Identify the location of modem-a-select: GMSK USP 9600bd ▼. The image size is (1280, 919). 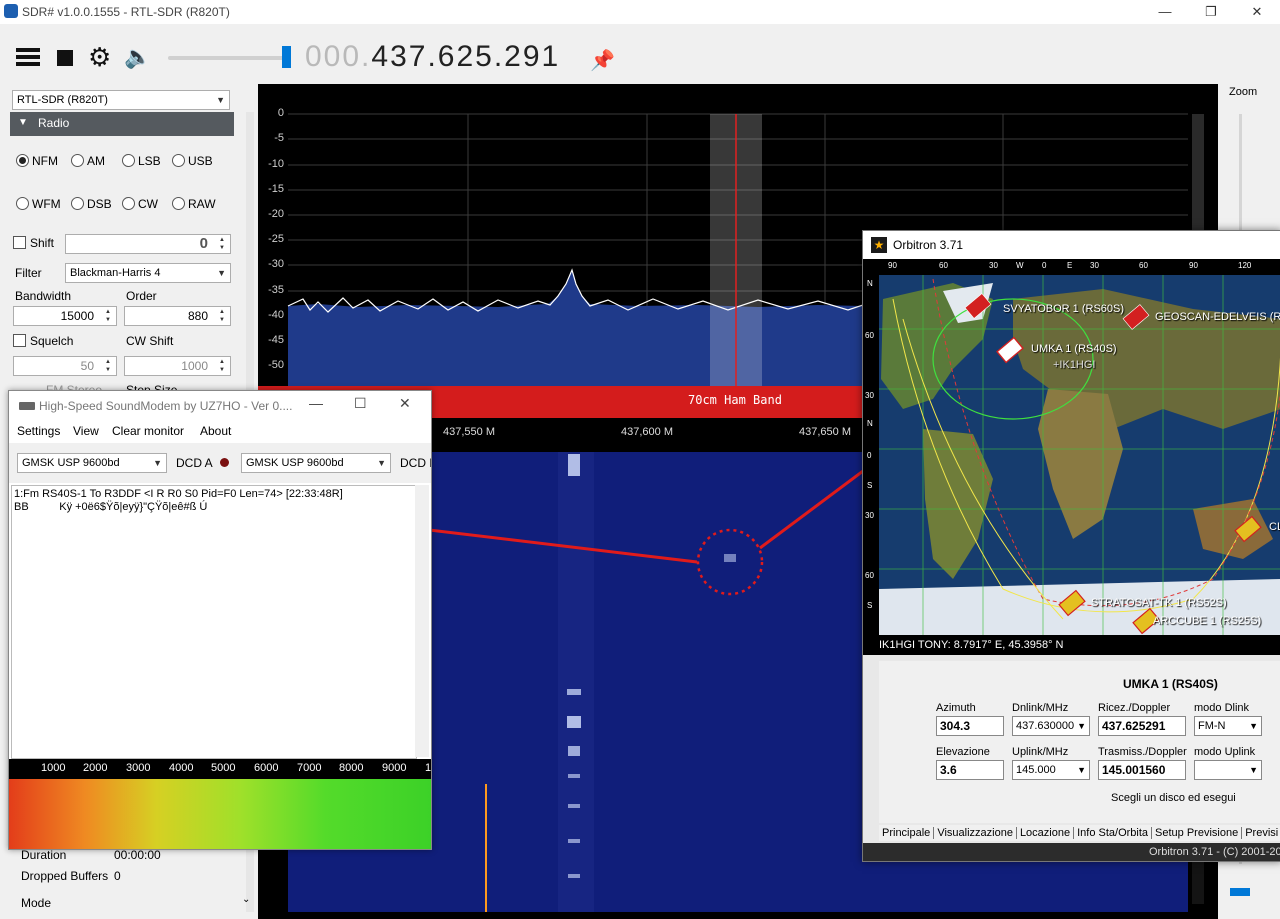
(92, 463).